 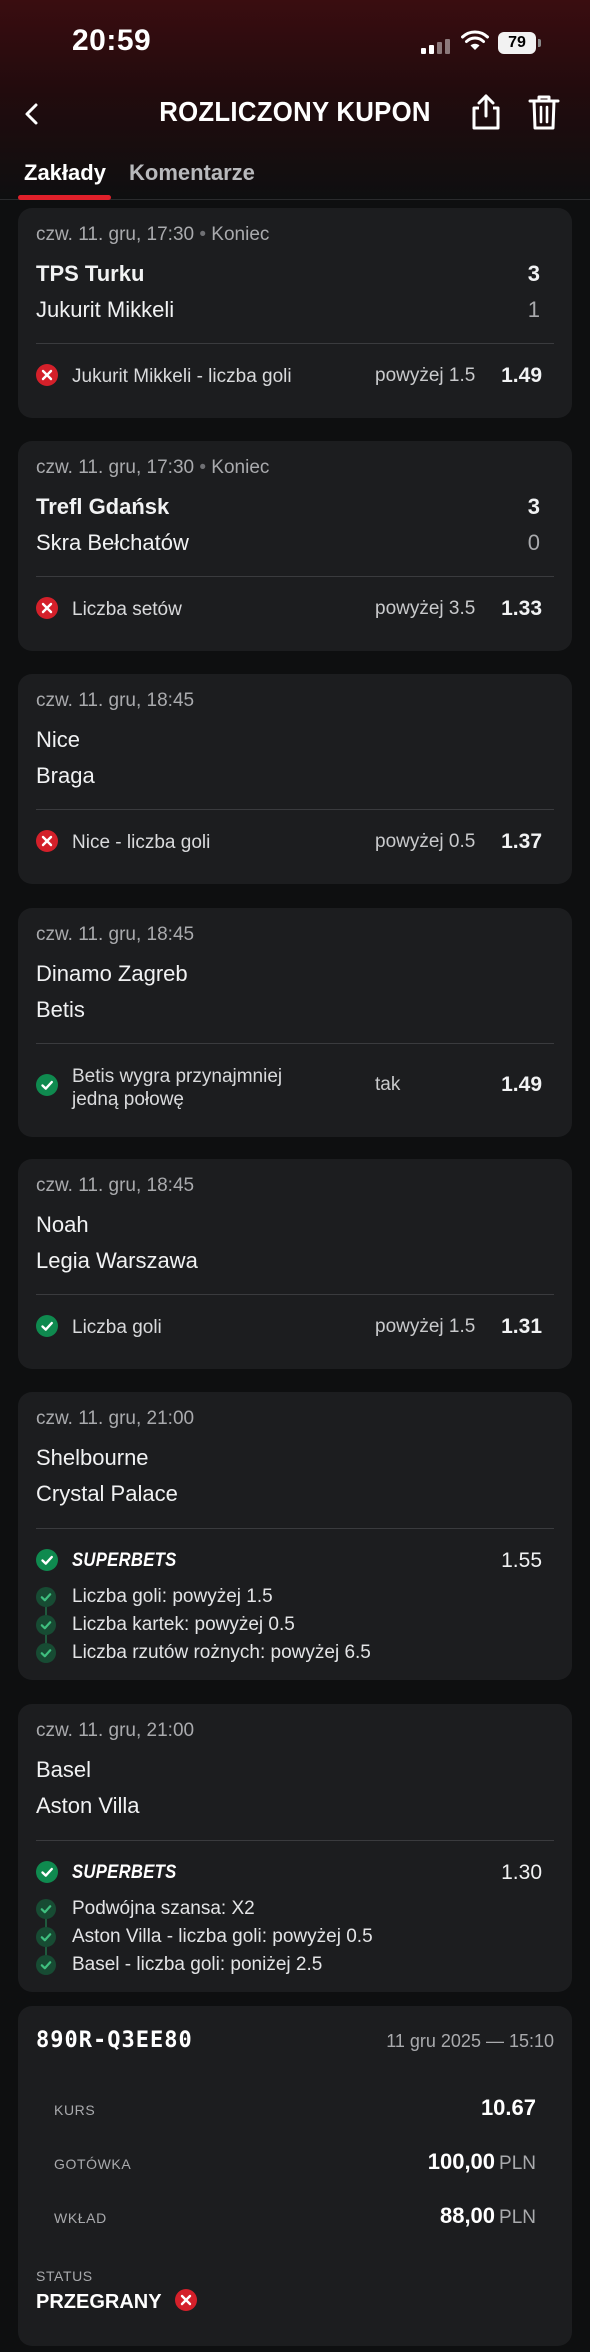 What do you see at coordinates (64, 2276) in the screenshot?
I see `status-label: STATUS` at bounding box center [64, 2276].